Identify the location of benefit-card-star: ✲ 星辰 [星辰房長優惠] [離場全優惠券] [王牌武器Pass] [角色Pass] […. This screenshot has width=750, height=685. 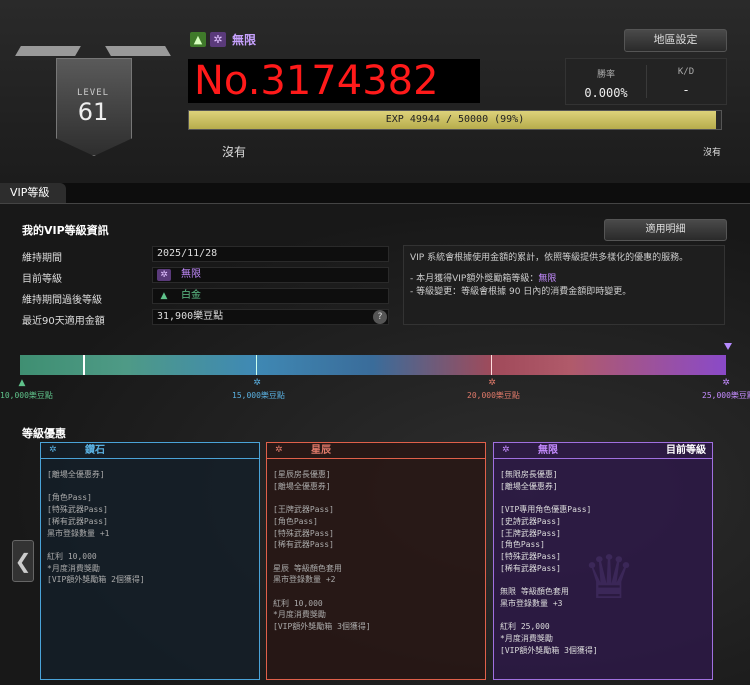
(376, 561).